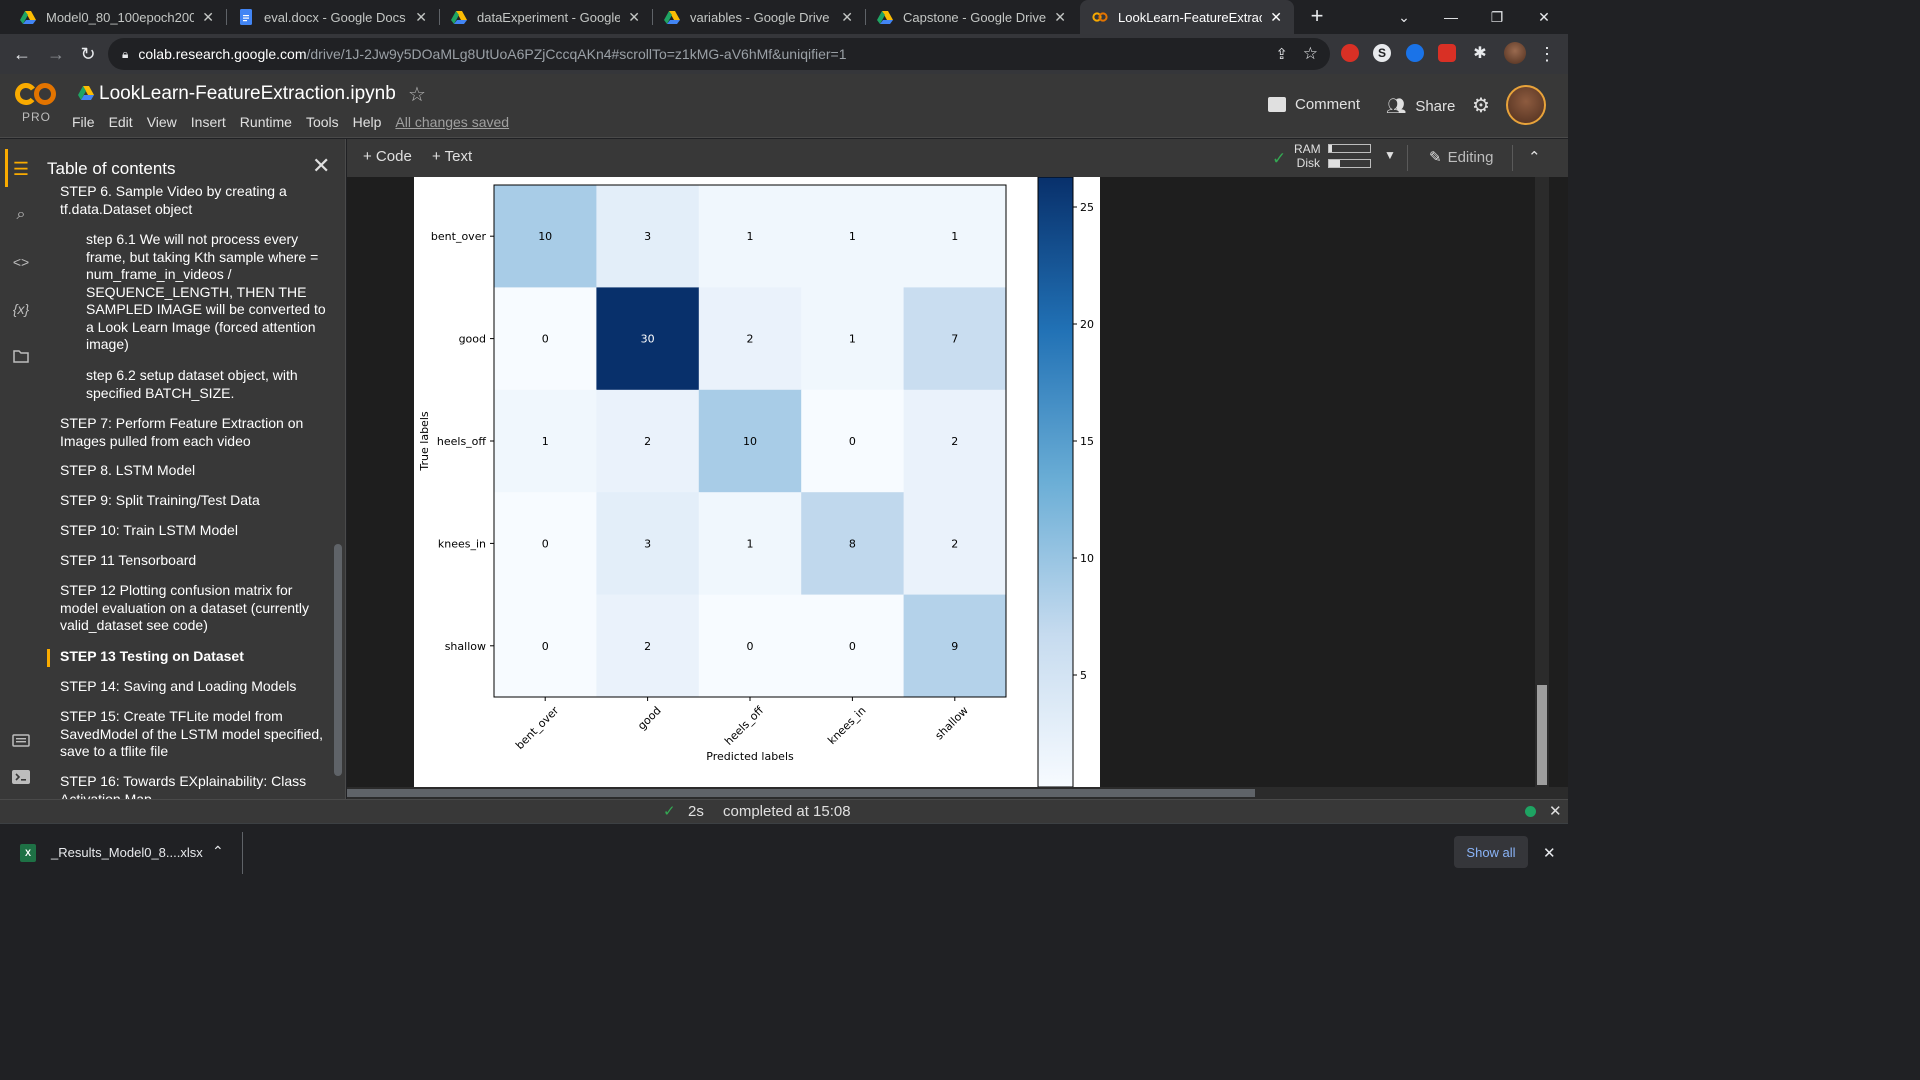  Describe the element at coordinates (247, 94) in the screenshot. I see `notebook-title: LookLearn-FeatureExtraction.ipynb` at that location.